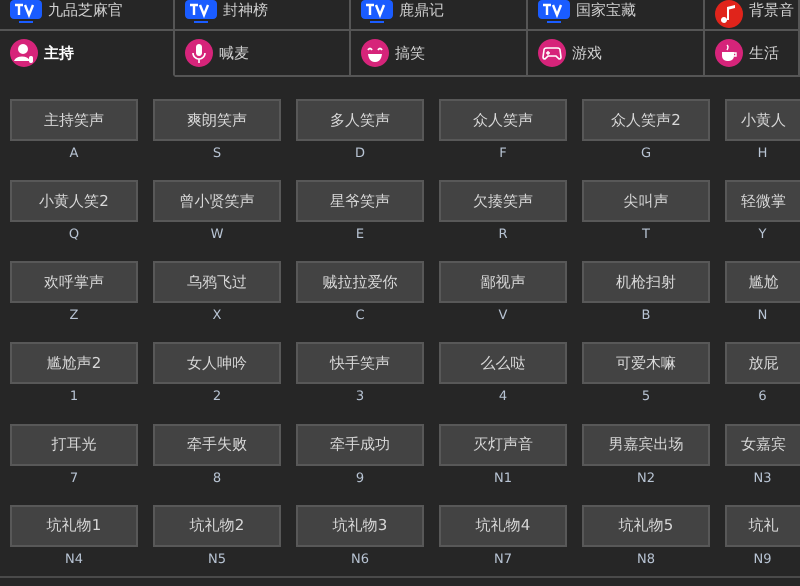  Describe the element at coordinates (762, 397) in the screenshot. I see `hotkey-label: 6` at that location.